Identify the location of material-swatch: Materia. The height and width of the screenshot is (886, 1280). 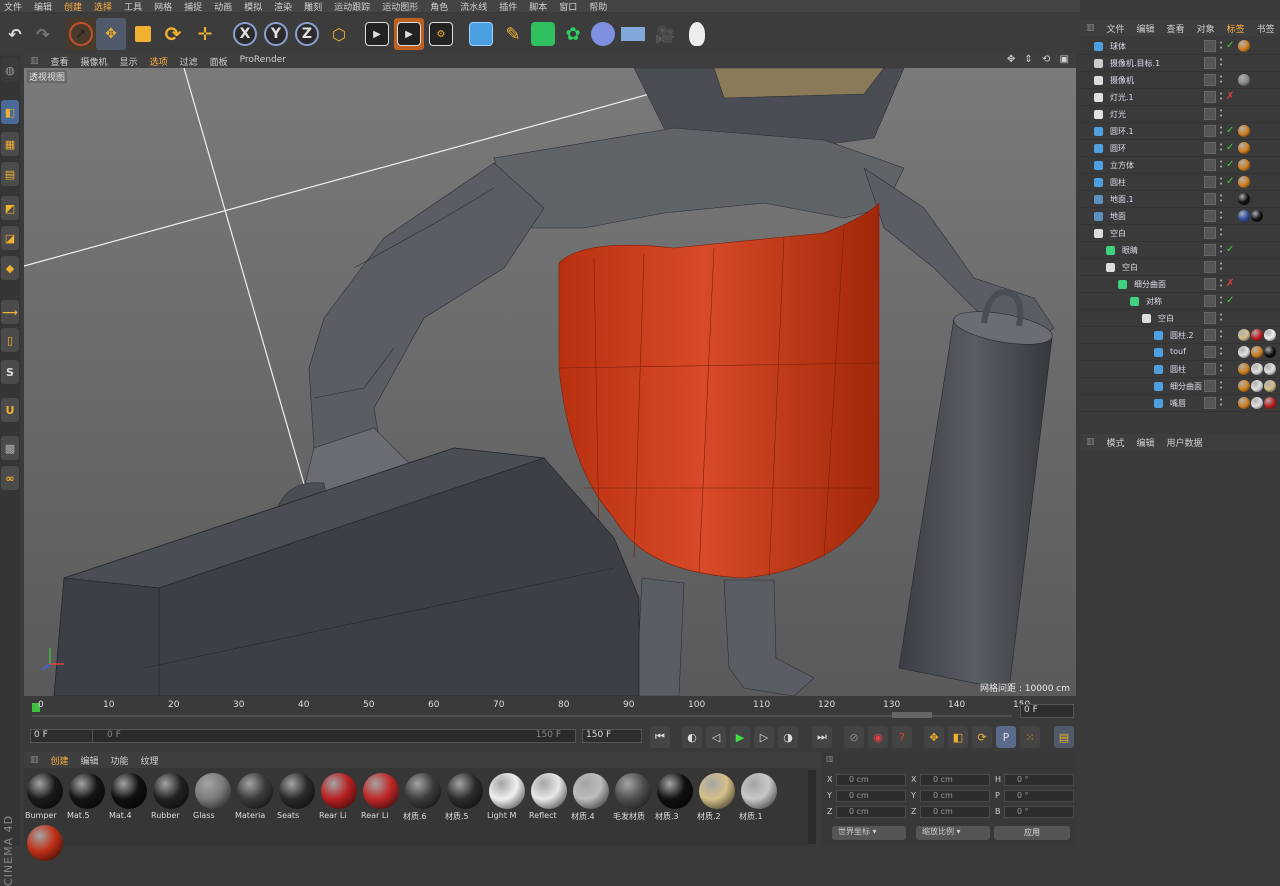
(255, 796).